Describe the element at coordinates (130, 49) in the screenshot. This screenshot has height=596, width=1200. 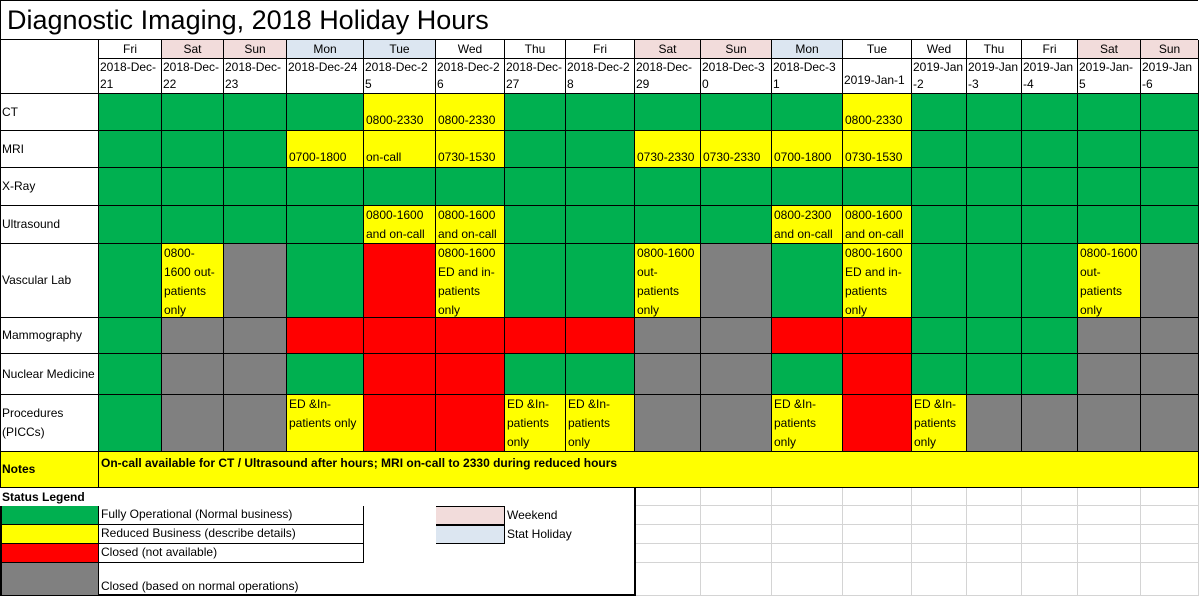
I see `header-day-0: Fri` at that location.